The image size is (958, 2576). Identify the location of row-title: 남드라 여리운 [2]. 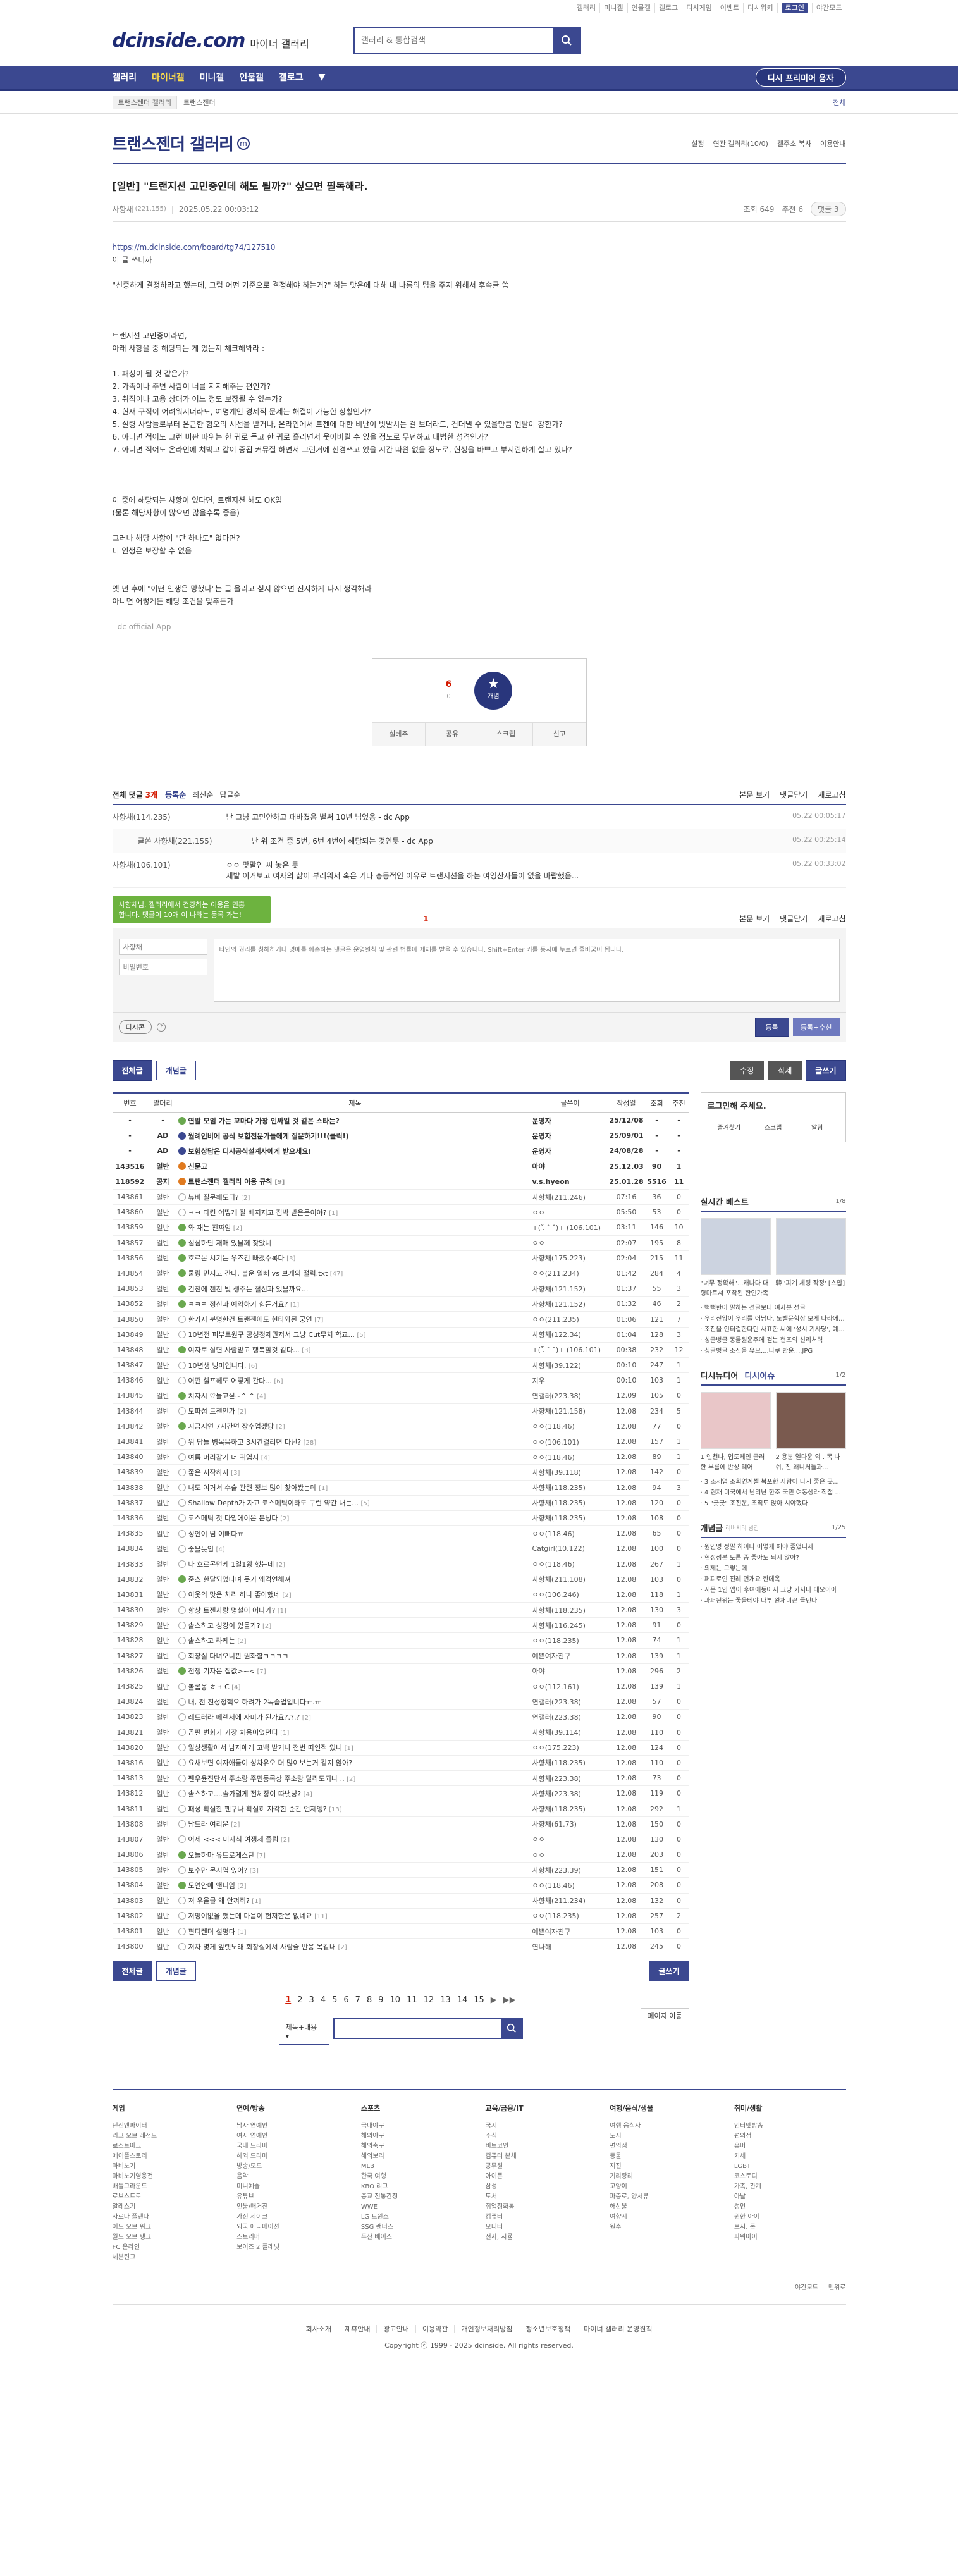
(355, 1824).